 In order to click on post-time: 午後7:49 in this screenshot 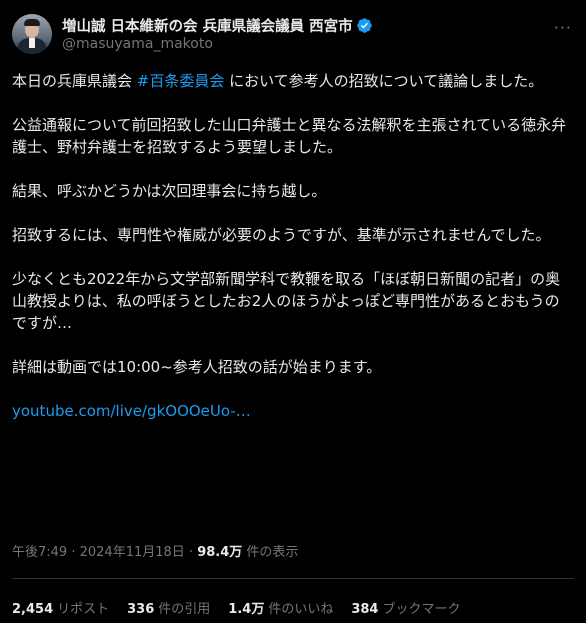, I will do `click(39, 552)`.